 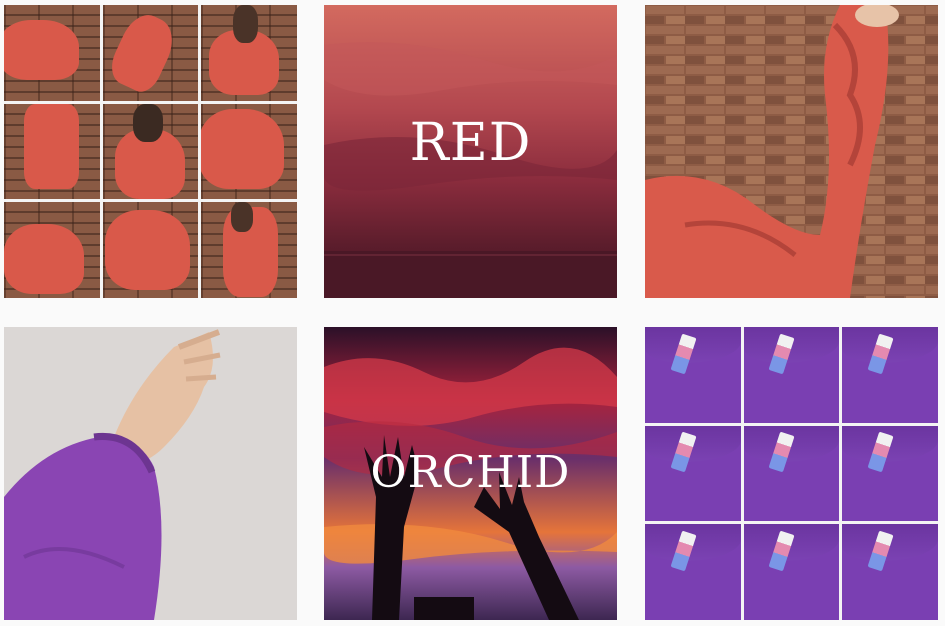 I want to click on orchid-sleeve-image, so click(x=150, y=473).